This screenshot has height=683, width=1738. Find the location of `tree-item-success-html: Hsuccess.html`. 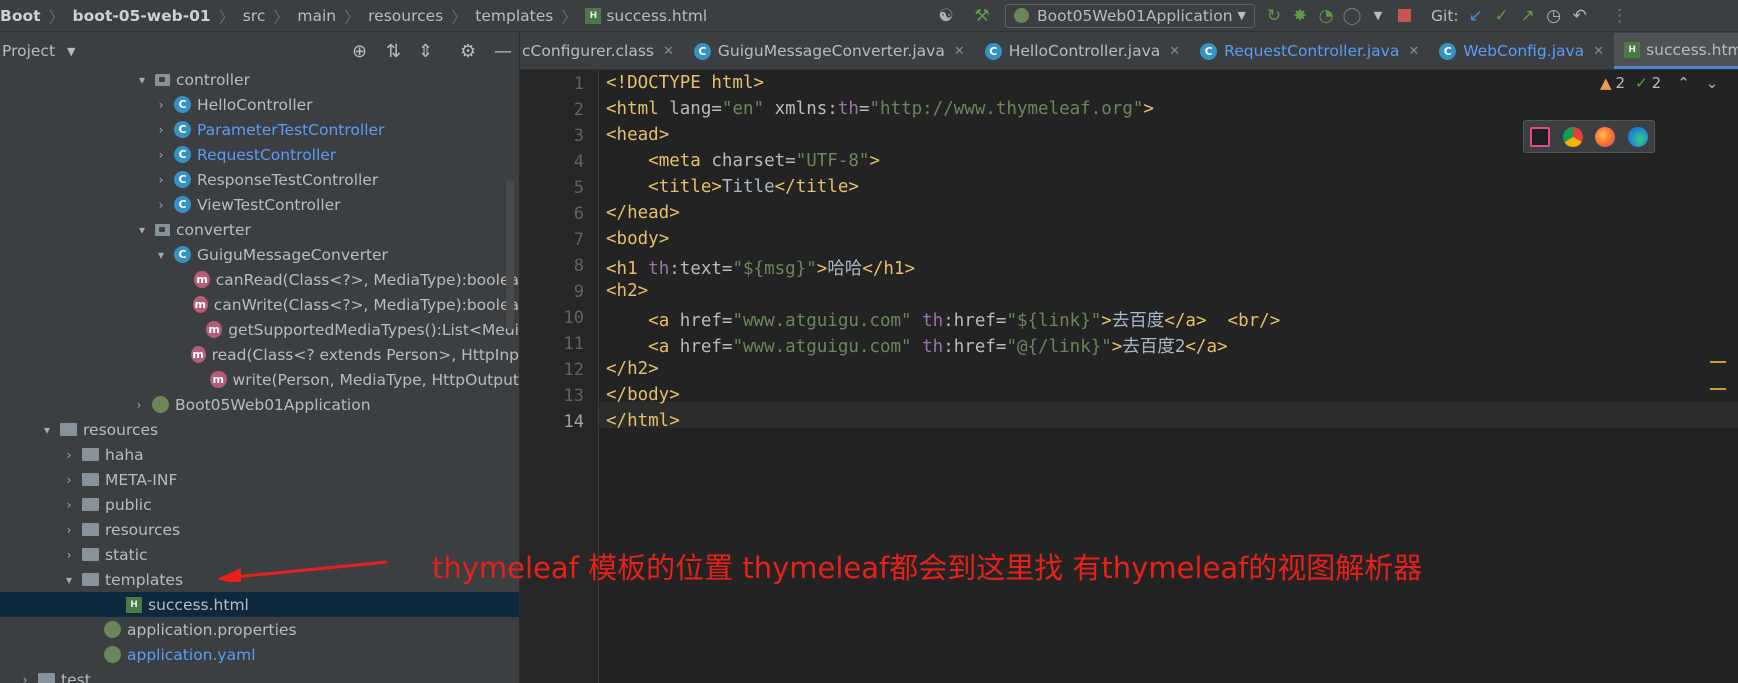

tree-item-success-html: Hsuccess.html is located at coordinates (259, 604).